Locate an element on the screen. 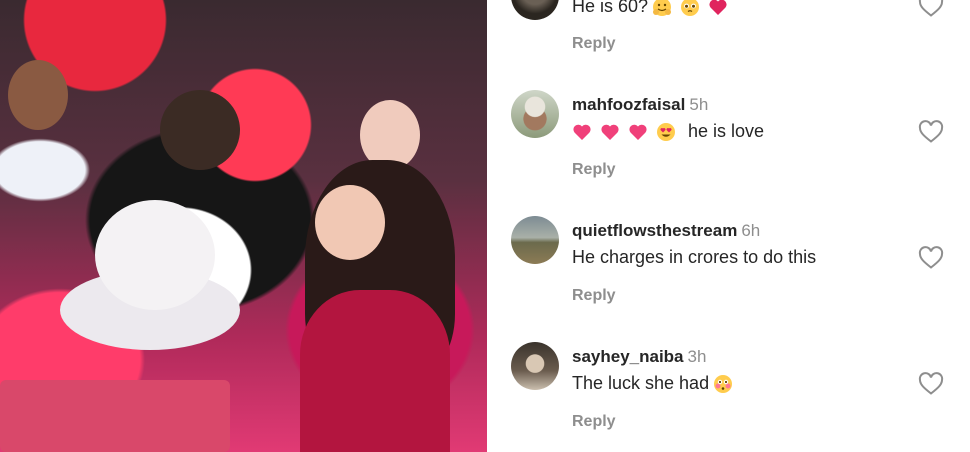 The image size is (970, 452). comment-body: He is 60? is located at coordinates (610, 8).